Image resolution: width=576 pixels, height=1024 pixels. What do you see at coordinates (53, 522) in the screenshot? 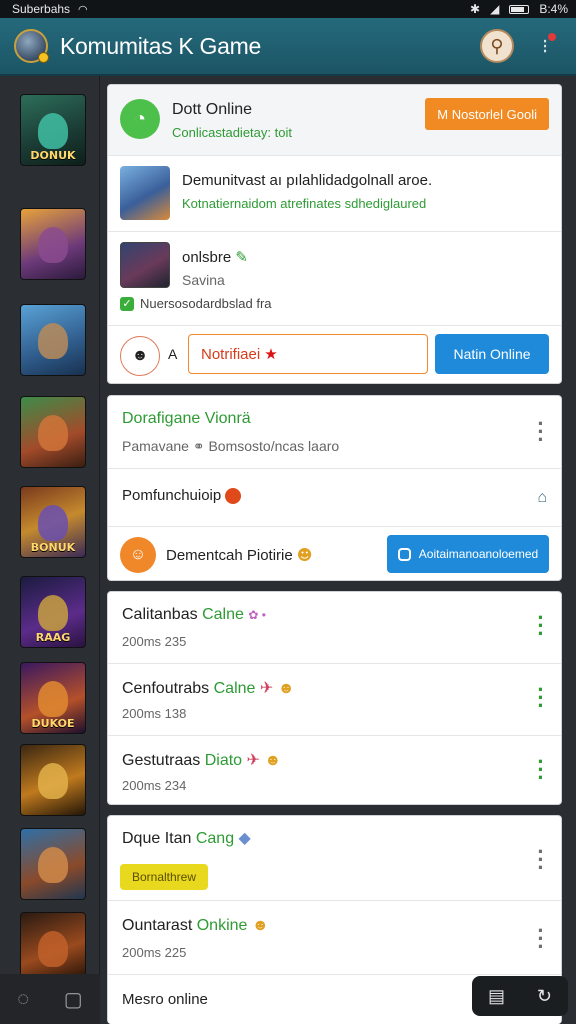
I see `game-thumb: BONUK` at bounding box center [53, 522].